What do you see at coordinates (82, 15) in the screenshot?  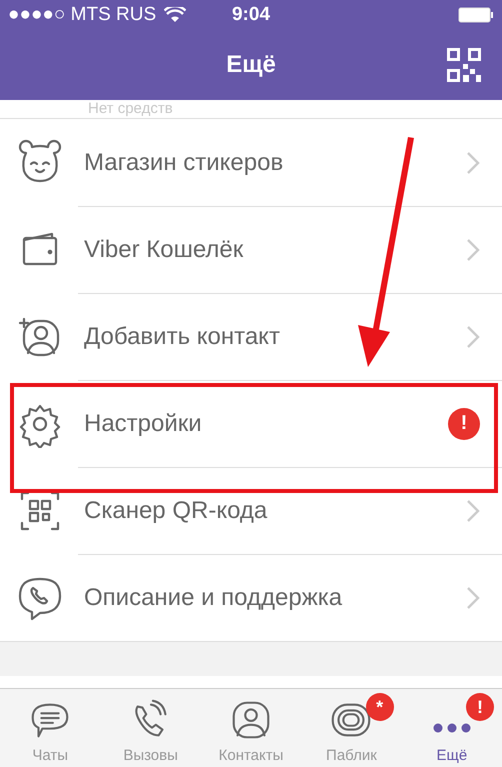 I see `carrier-name: ●●●●○ MTS RUS` at bounding box center [82, 15].